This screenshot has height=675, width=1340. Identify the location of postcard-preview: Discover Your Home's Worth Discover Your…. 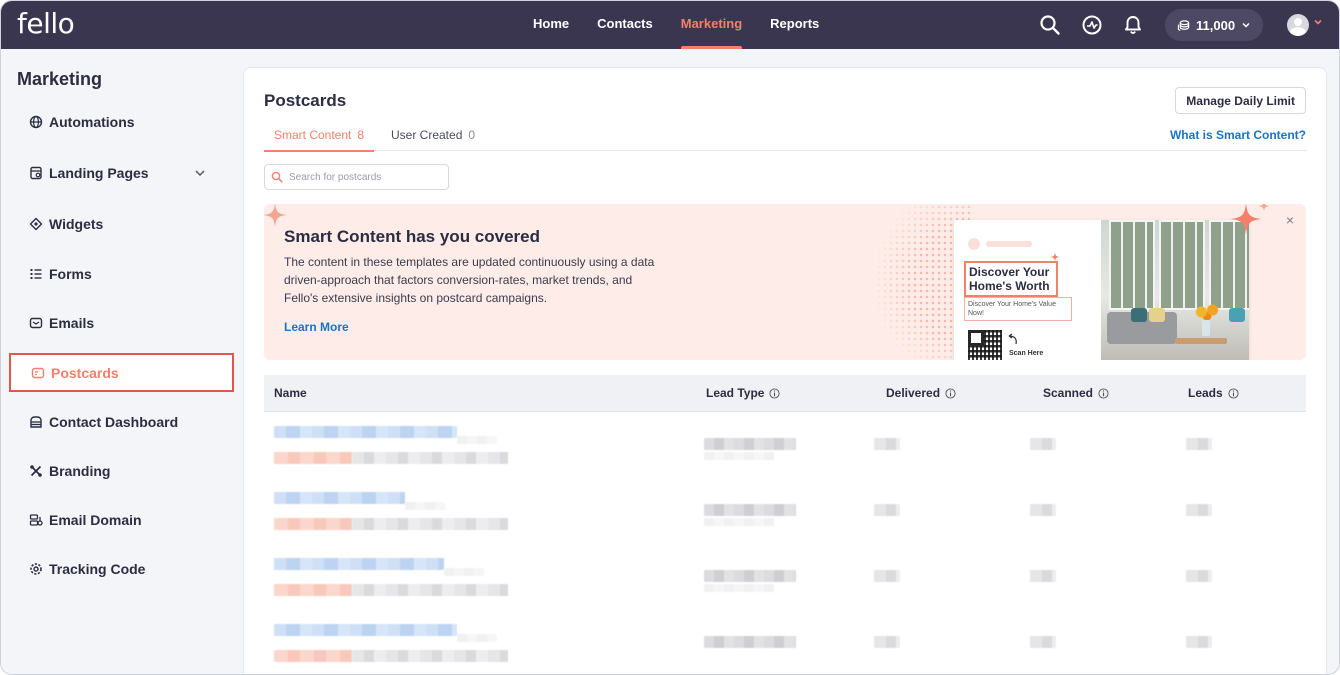
(1101, 290).